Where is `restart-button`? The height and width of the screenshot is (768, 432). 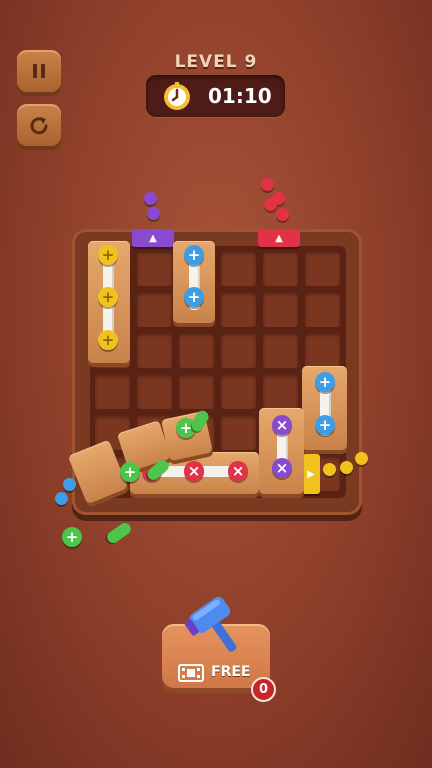
restart-button is located at coordinates (39, 125).